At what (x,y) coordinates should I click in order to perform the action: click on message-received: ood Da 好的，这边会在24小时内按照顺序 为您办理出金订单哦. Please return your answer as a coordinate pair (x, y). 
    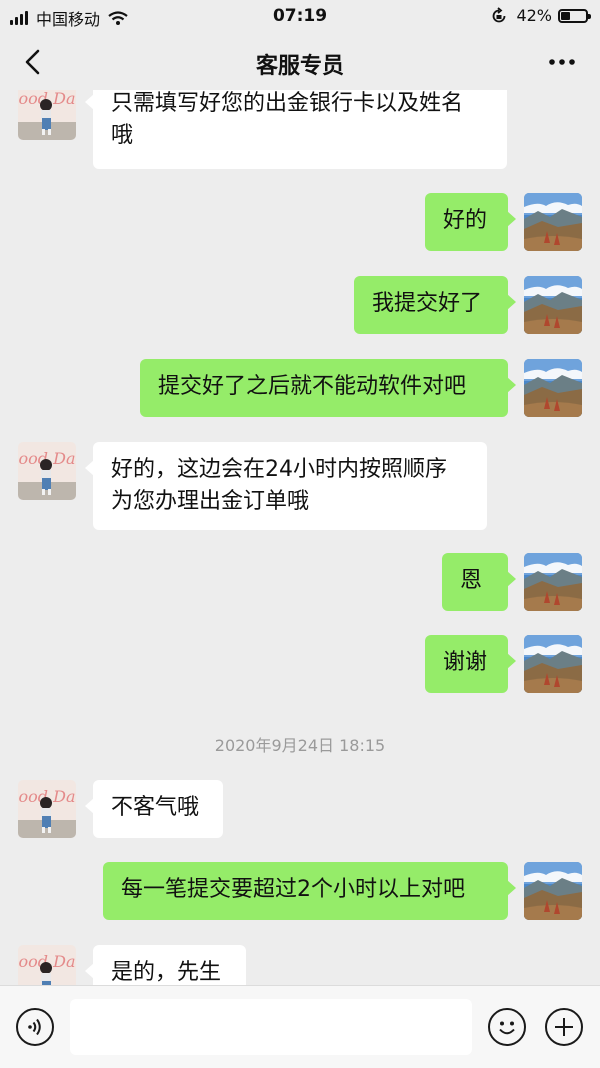
    Looking at the image, I should click on (300, 487).